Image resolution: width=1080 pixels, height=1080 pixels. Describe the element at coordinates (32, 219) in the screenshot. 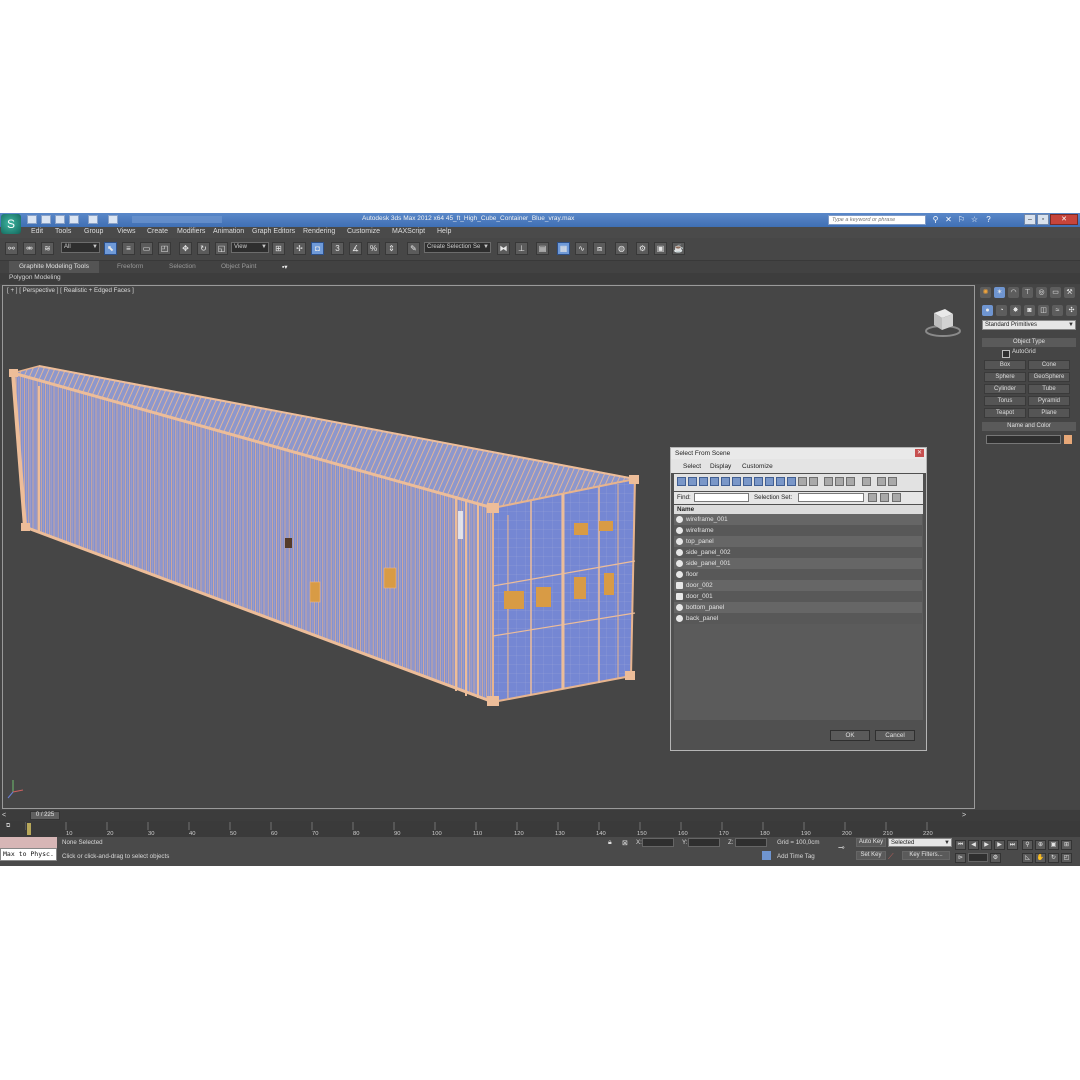

I see `new-file-icon` at that location.